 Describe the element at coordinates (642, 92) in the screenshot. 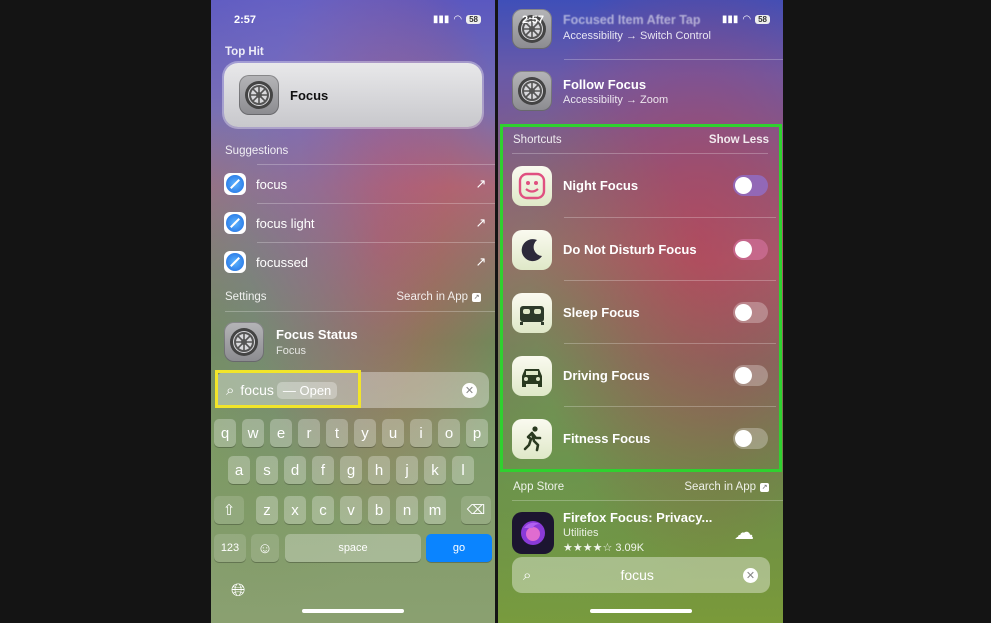

I see `search-result-row: Follow Focus Accessibility → Zoom` at that location.